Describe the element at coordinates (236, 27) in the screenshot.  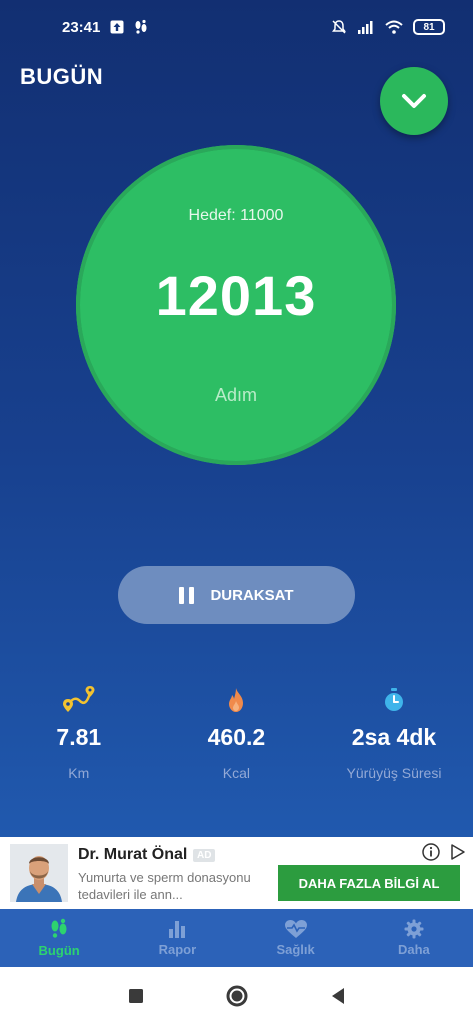
I see `status-bar: 23:41 81` at that location.